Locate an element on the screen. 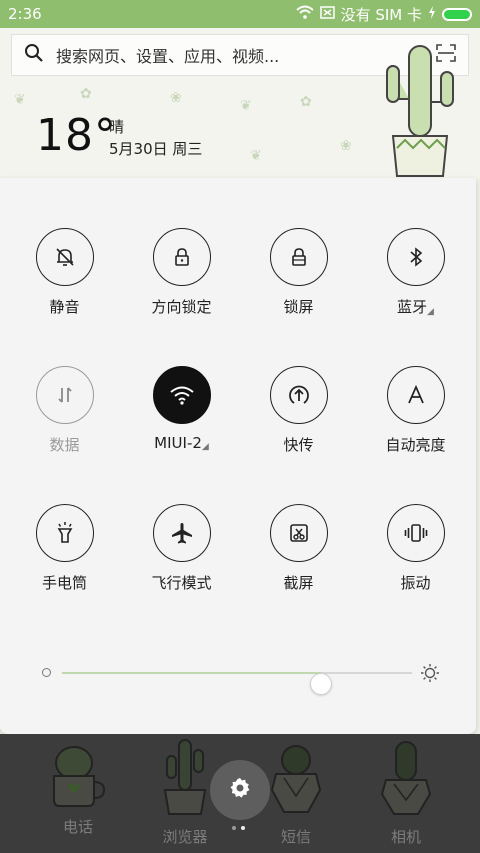  tile-label: 自动亮度 is located at coordinates (415, 445).